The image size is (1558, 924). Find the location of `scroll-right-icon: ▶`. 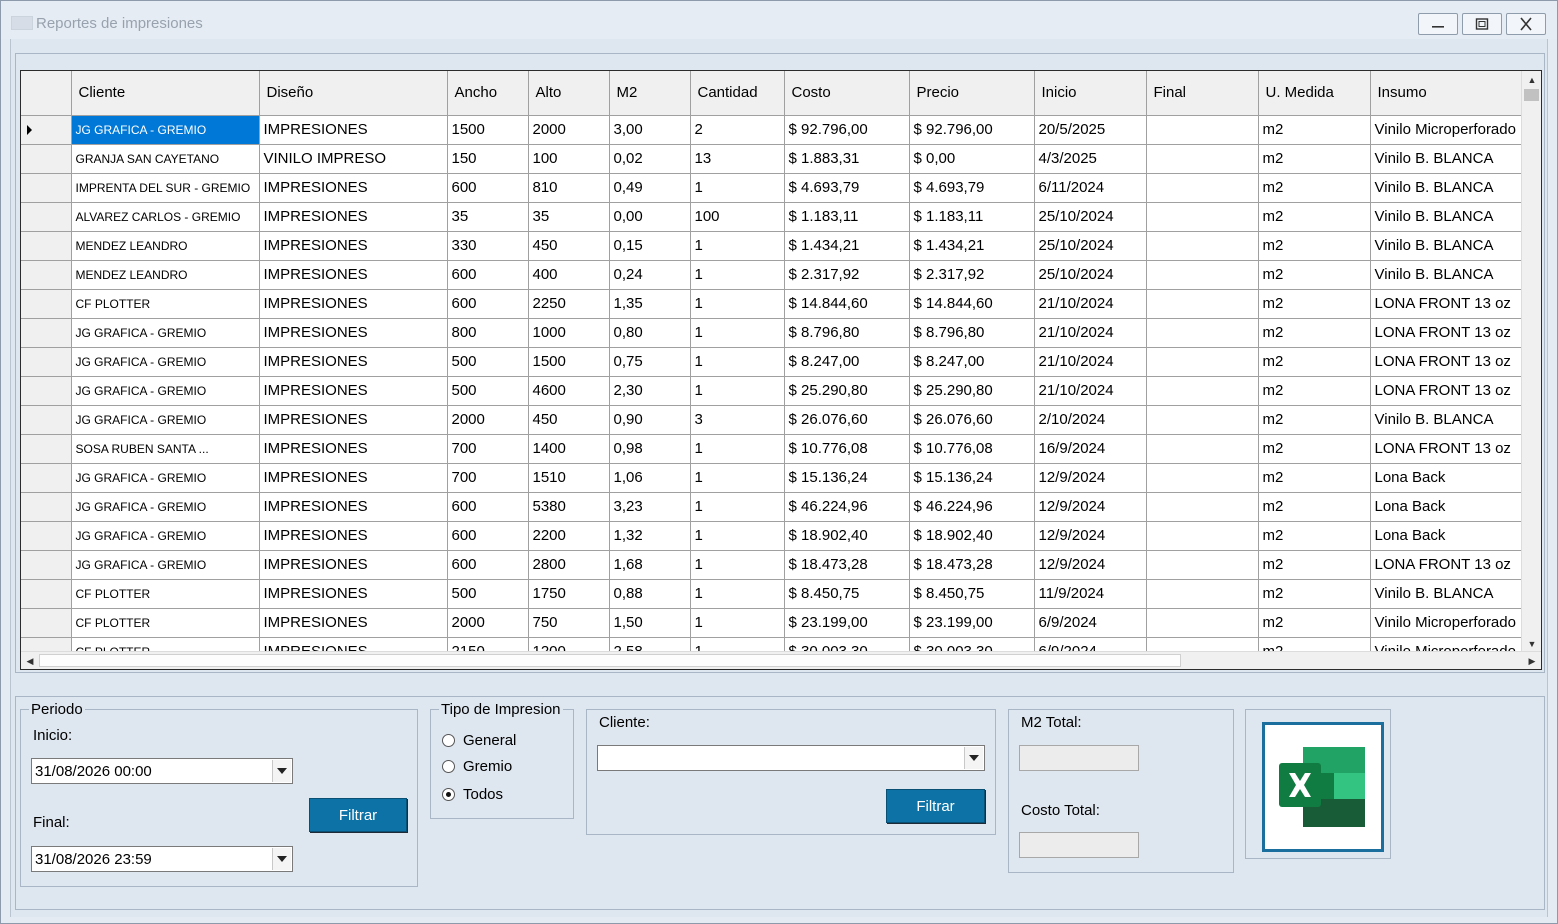

scroll-right-icon: ▶ is located at coordinates (1532, 660).